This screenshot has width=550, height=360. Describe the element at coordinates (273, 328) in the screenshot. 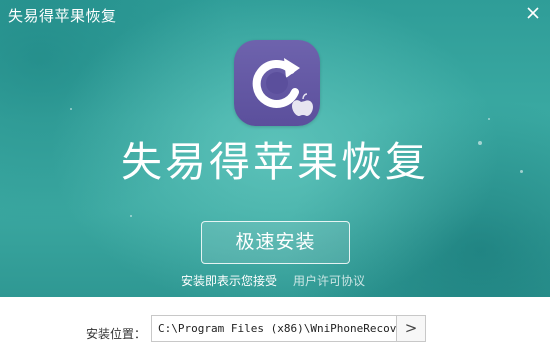

I see `install-path-input: C:\Program Files (x86)\WniPhoneRecover` at that location.